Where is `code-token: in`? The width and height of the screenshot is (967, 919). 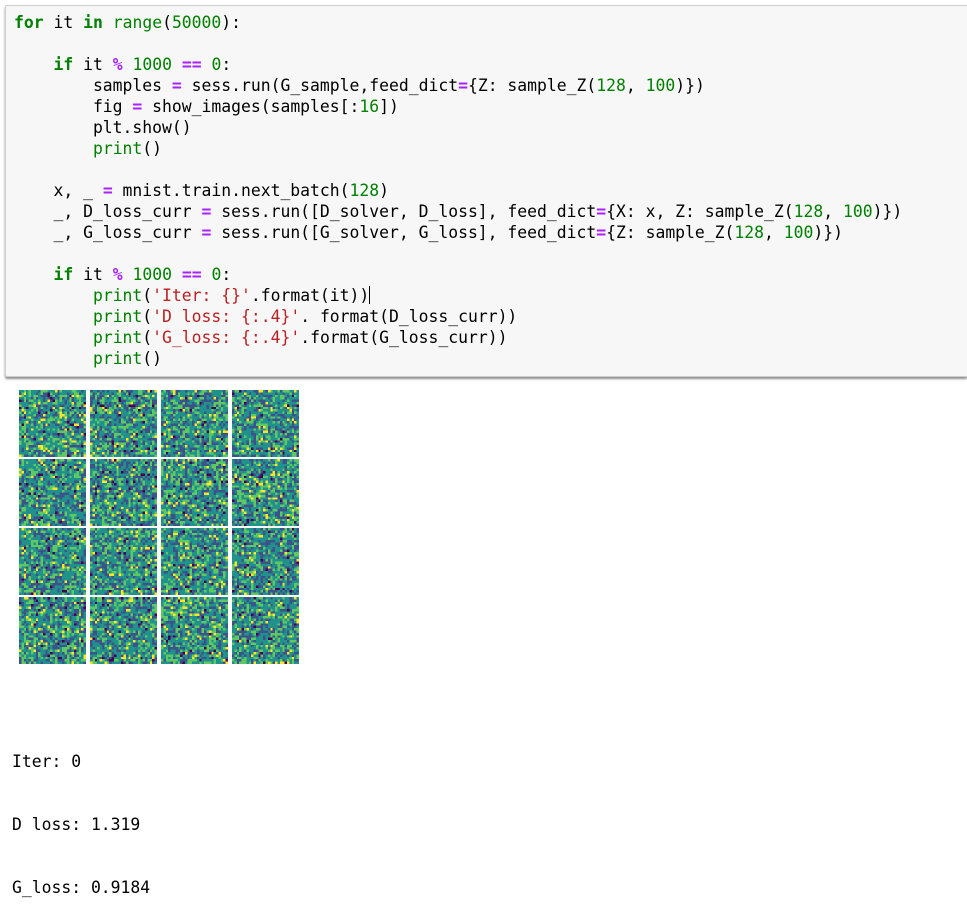 code-token: in is located at coordinates (93, 22).